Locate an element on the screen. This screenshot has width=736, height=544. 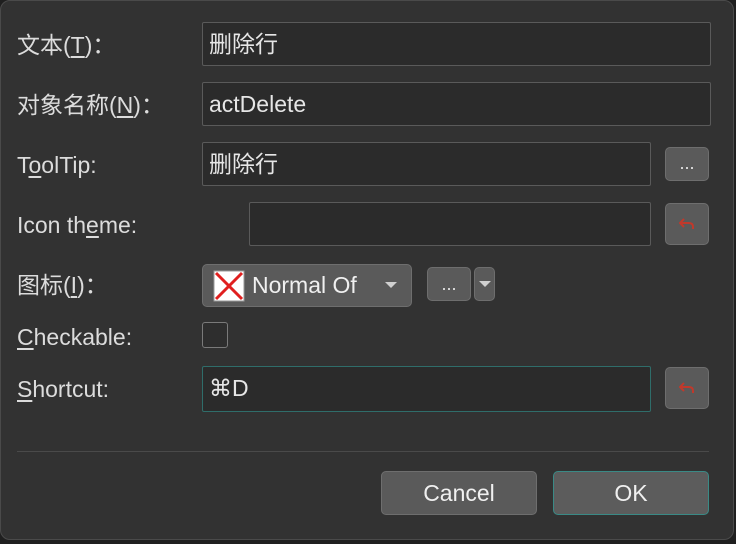
ok-button: OK is located at coordinates (631, 493).